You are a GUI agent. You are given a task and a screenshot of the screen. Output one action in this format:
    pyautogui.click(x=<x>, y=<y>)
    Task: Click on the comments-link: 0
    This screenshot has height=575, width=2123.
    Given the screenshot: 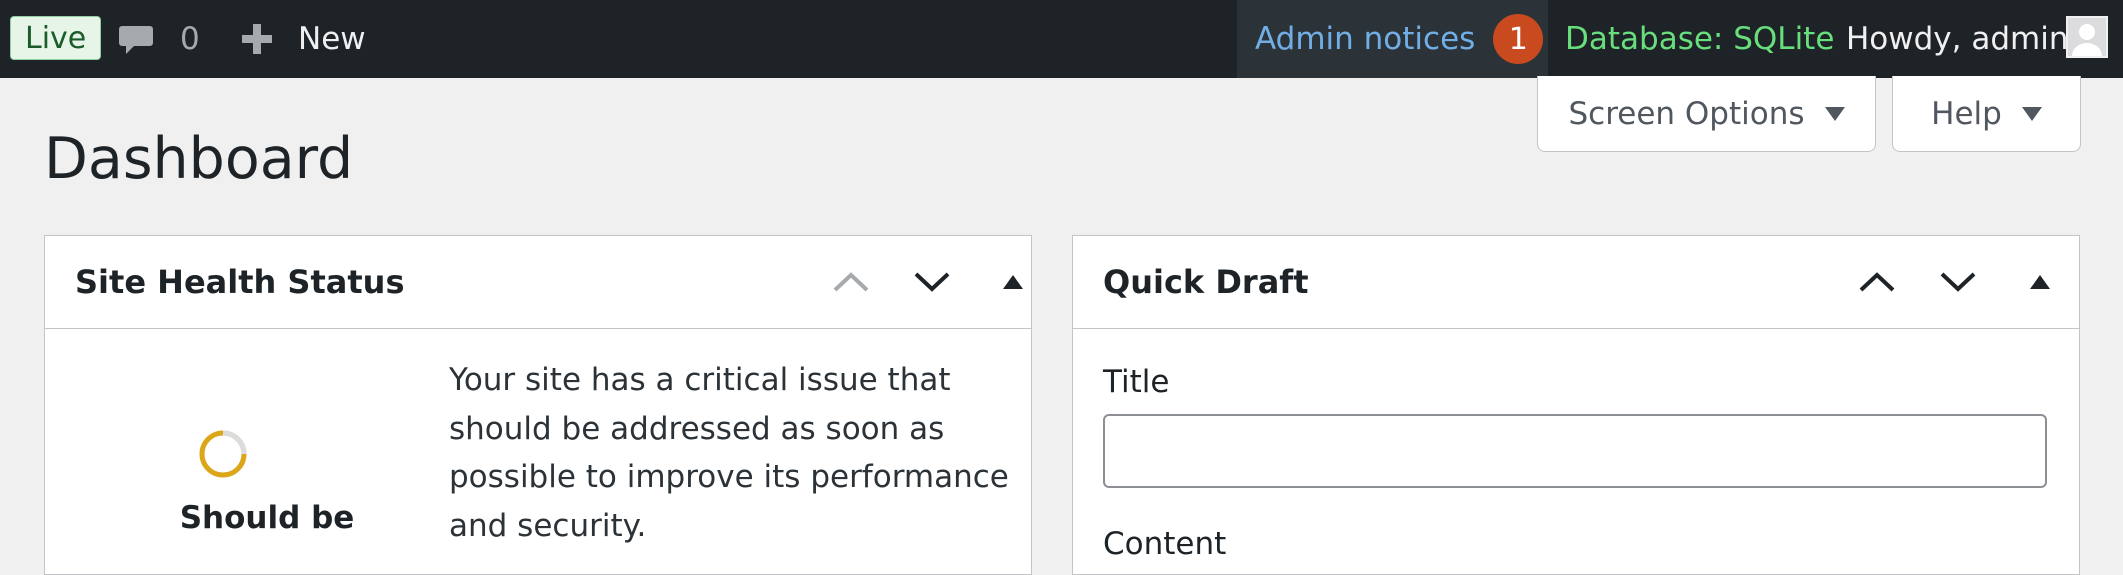 What is the action you would take?
    pyautogui.click(x=159, y=39)
    